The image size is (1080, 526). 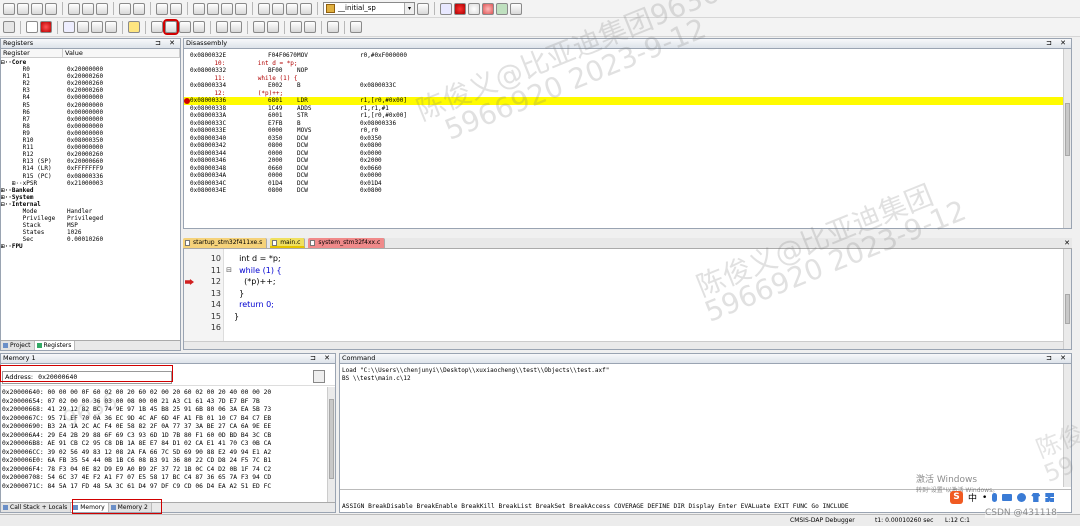 I want to click on disassembly-scrollbar, so click(x=1067, y=138).